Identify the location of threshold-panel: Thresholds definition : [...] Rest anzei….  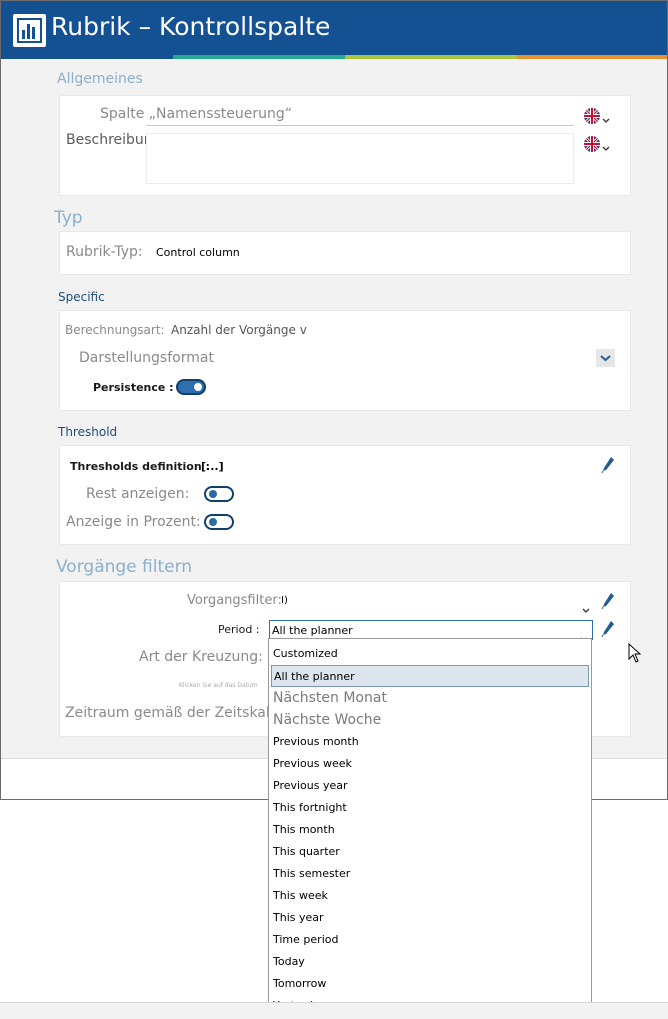
(345, 495).